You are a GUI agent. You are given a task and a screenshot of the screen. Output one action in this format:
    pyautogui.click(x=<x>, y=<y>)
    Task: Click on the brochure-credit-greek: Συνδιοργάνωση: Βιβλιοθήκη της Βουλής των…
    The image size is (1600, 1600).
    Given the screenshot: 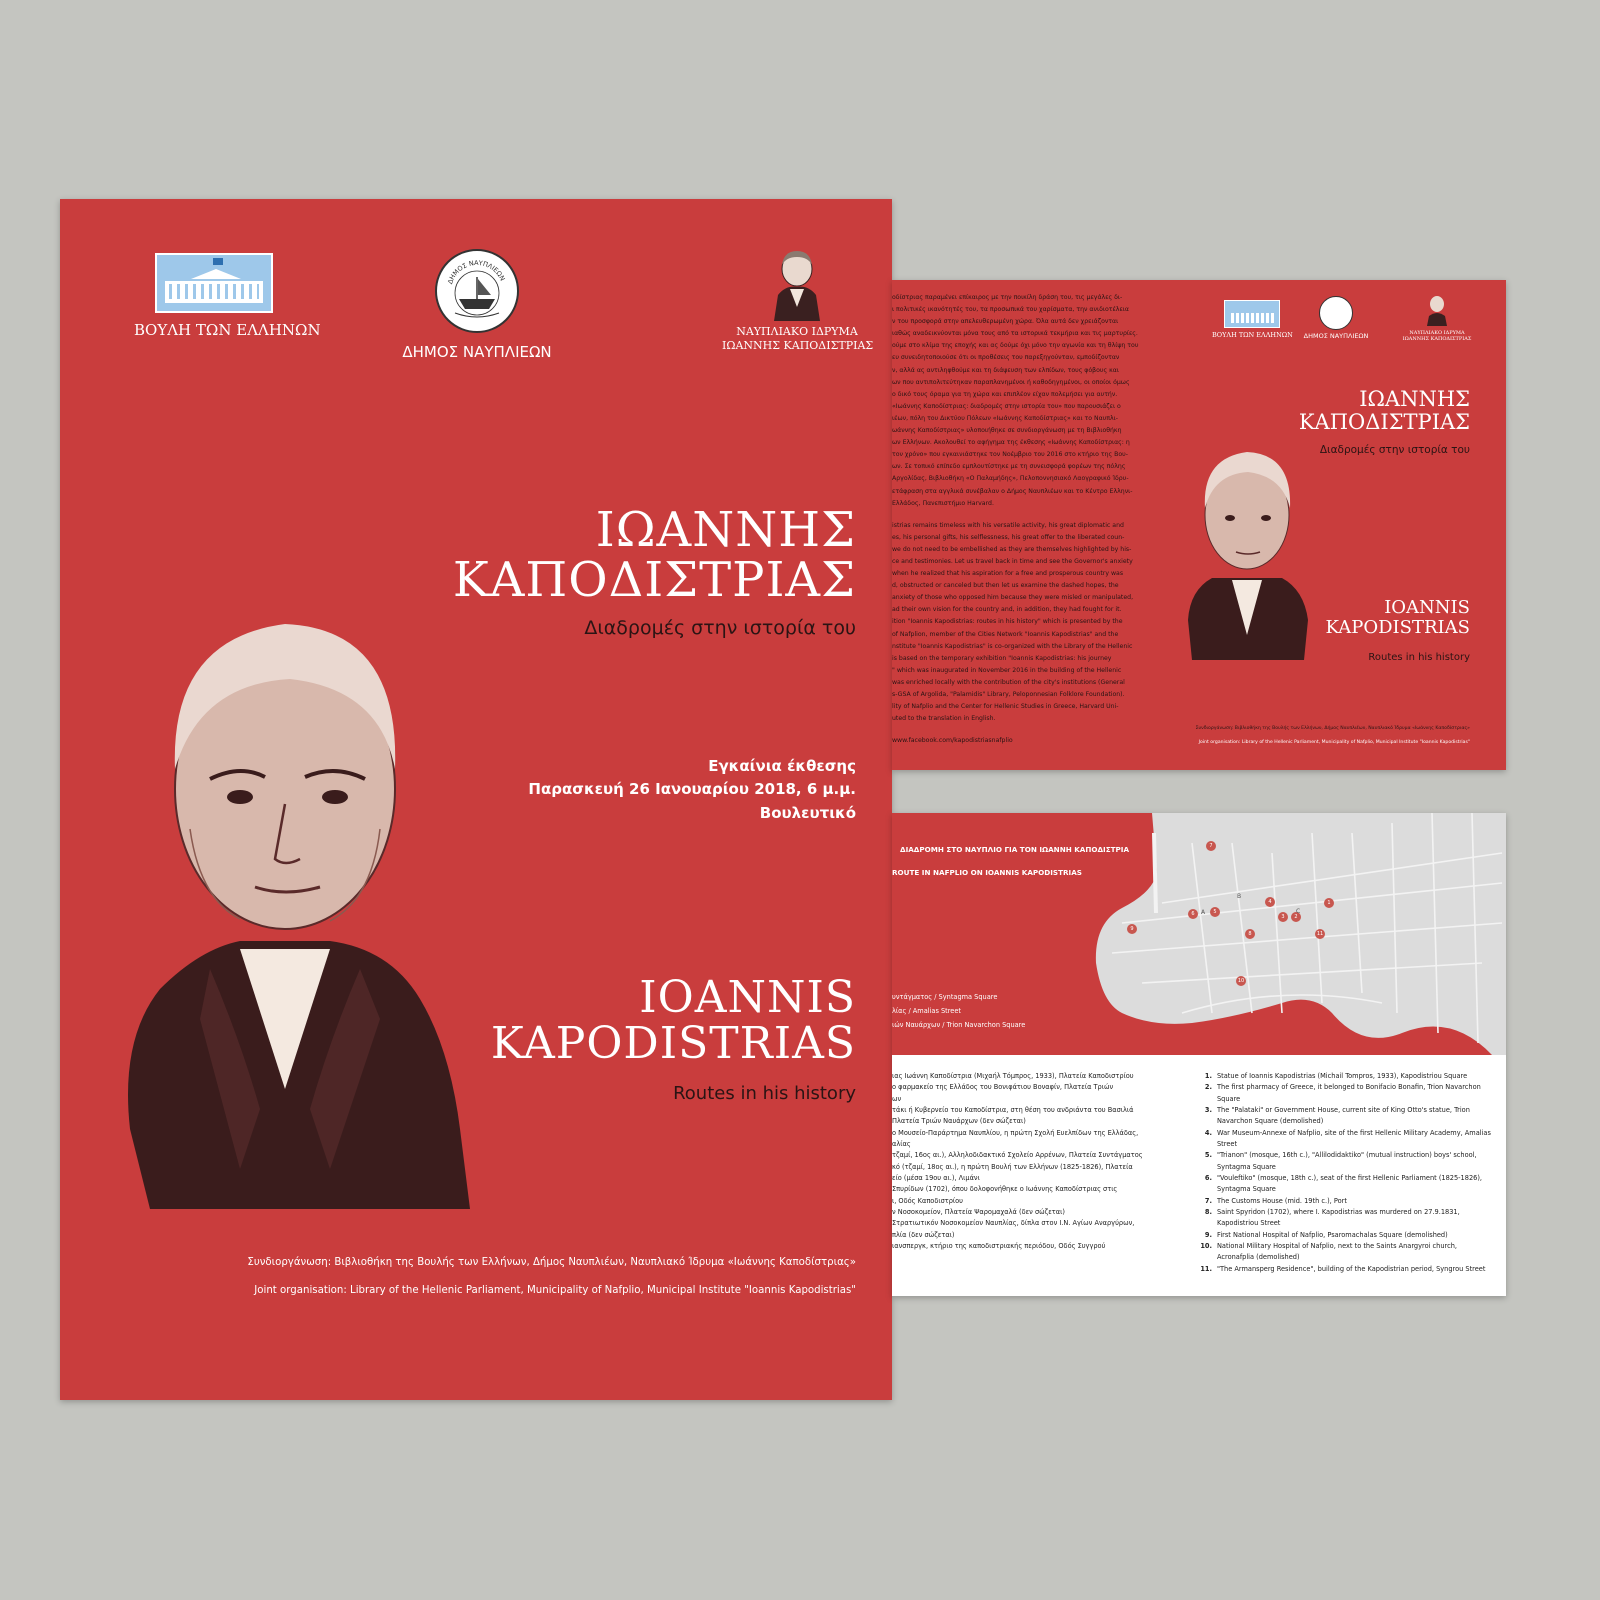 What is the action you would take?
    pyautogui.click(x=1332, y=728)
    